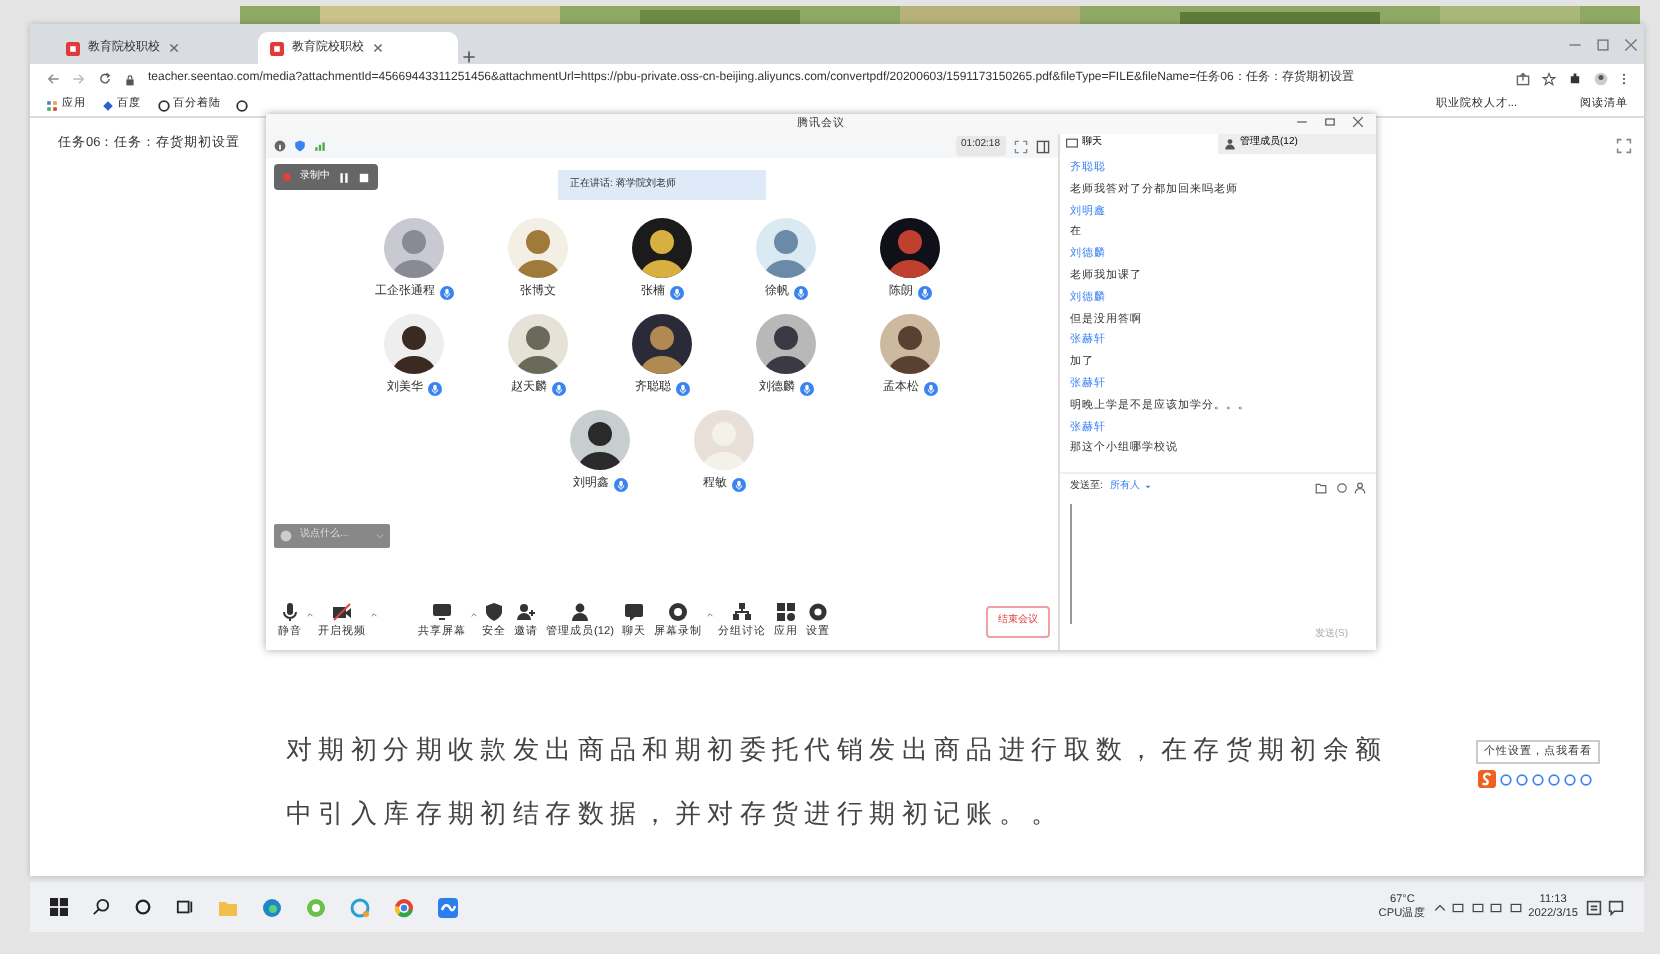 This screenshot has height=954, width=1660. Describe the element at coordinates (130, 79) in the screenshot. I see `lock-icon` at that location.